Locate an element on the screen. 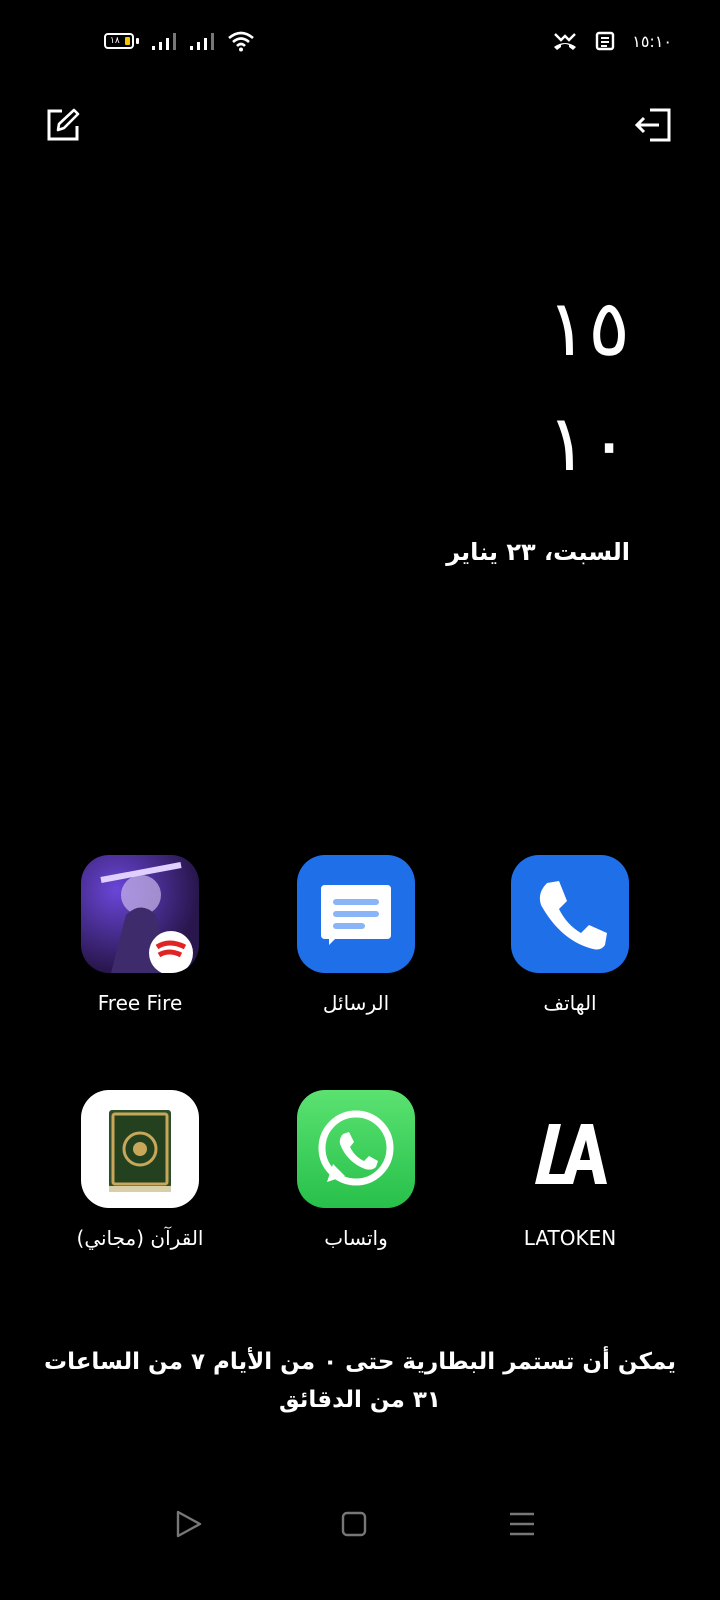 The image size is (720, 1600). app-label: الرسائل is located at coordinates (356, 1003).